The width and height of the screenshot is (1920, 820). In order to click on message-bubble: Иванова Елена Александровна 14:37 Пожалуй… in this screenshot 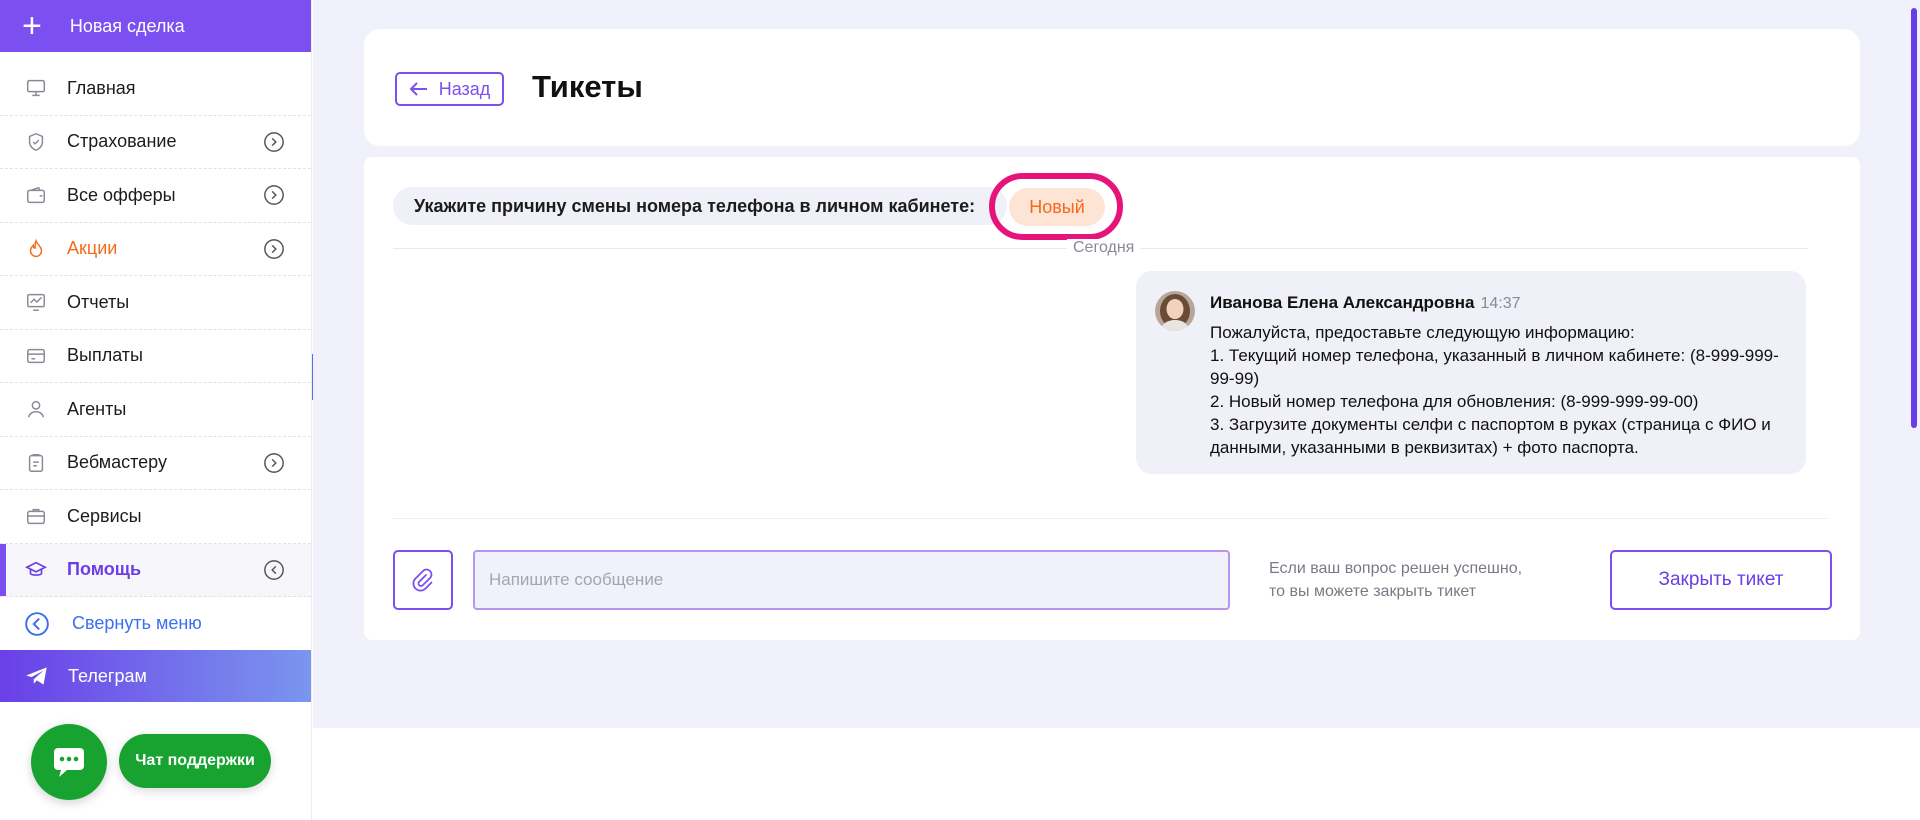, I will do `click(1471, 372)`.